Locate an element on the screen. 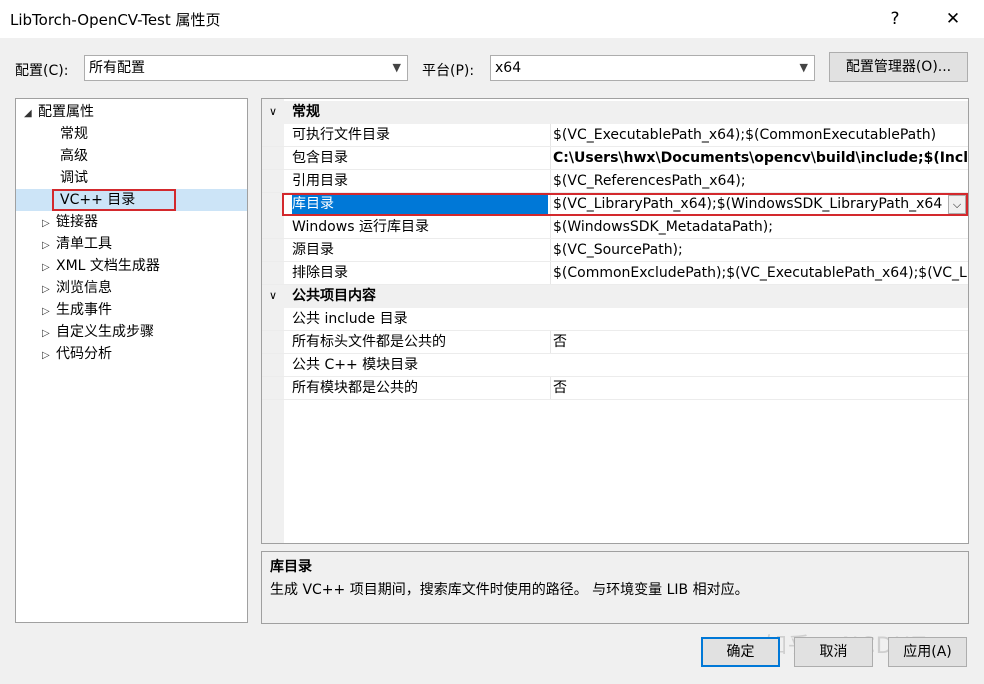  value-dropdown-button: ⌵ is located at coordinates (957, 204).